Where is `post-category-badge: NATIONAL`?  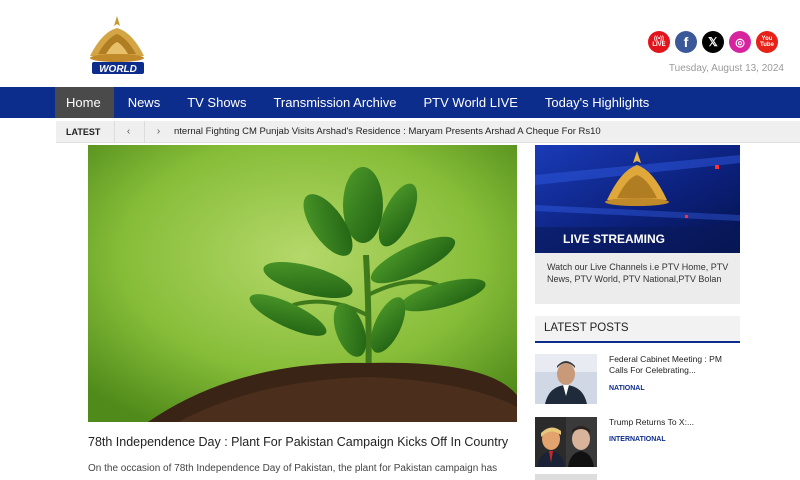 post-category-badge: NATIONAL is located at coordinates (627, 388).